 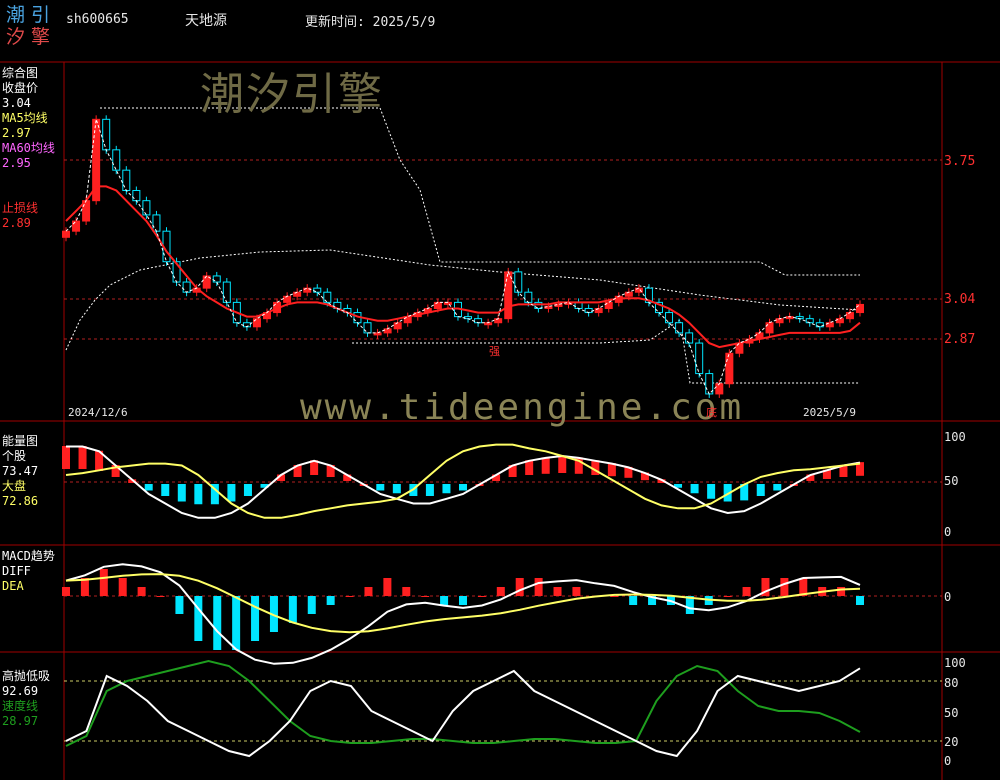 What do you see at coordinates (16, 223) in the screenshot?
I see `stop-value: 2.89` at bounding box center [16, 223].